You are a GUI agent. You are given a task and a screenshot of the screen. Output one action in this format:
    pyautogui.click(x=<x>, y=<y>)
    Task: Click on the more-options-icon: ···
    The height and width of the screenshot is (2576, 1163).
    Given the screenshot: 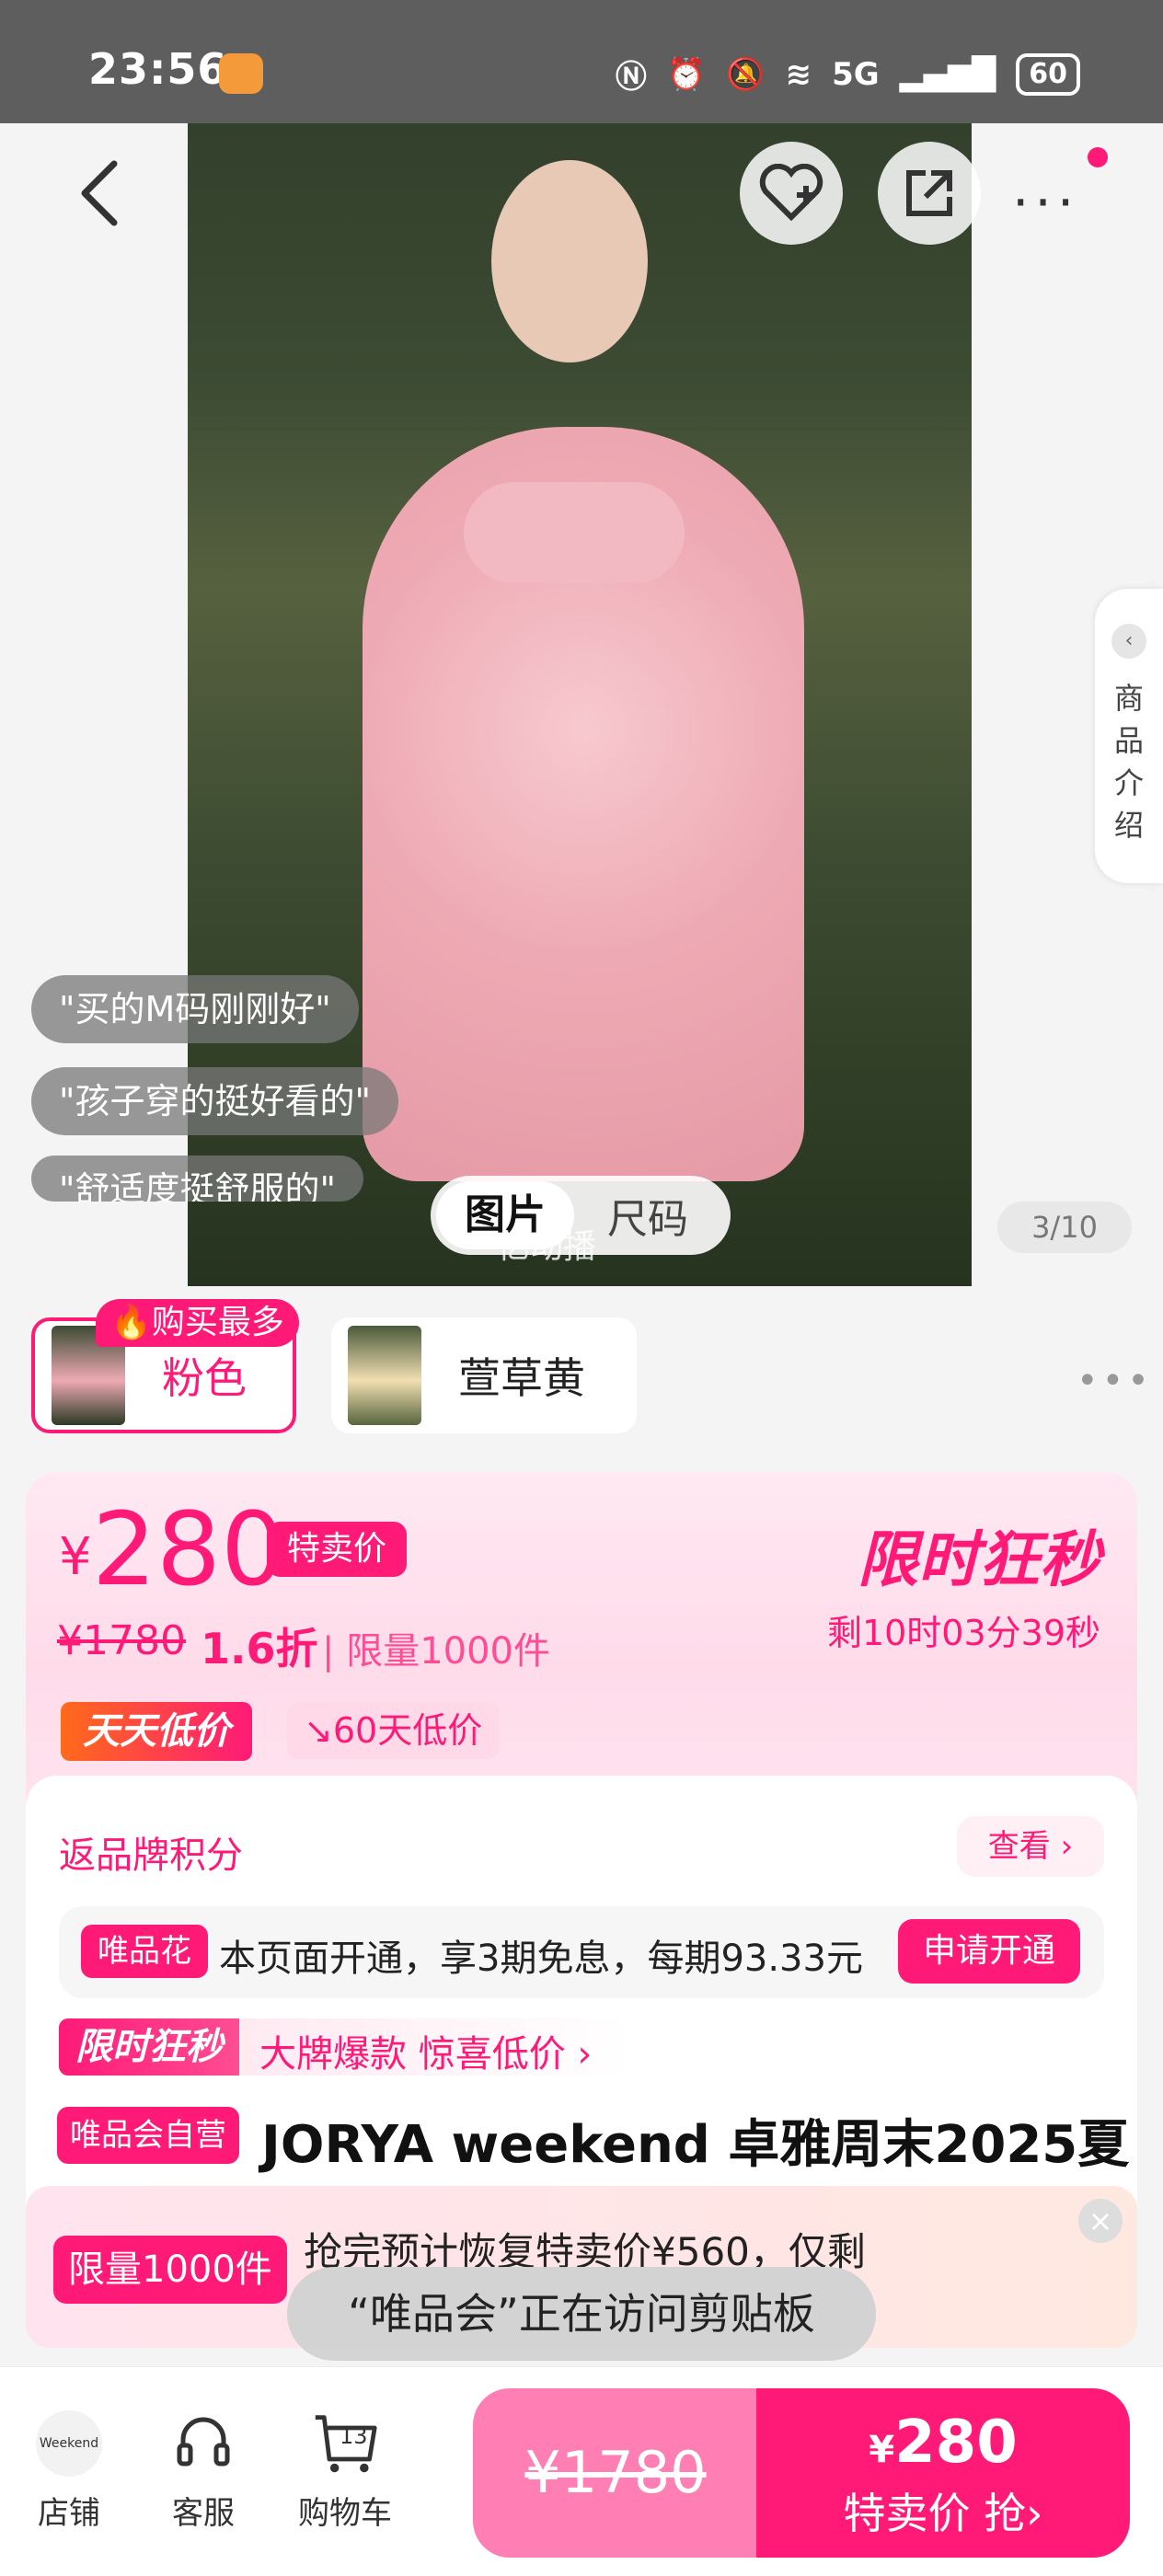 What is the action you would take?
    pyautogui.click(x=1046, y=202)
    